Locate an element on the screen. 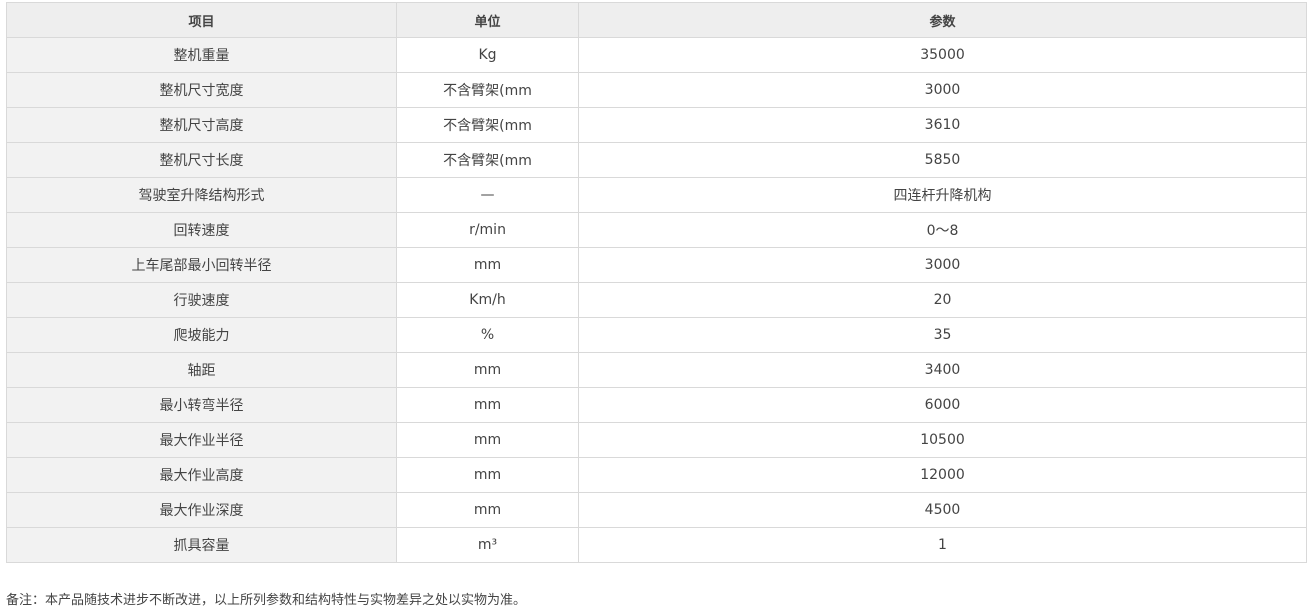  cell-item: 回转速度 is located at coordinates (201, 230).